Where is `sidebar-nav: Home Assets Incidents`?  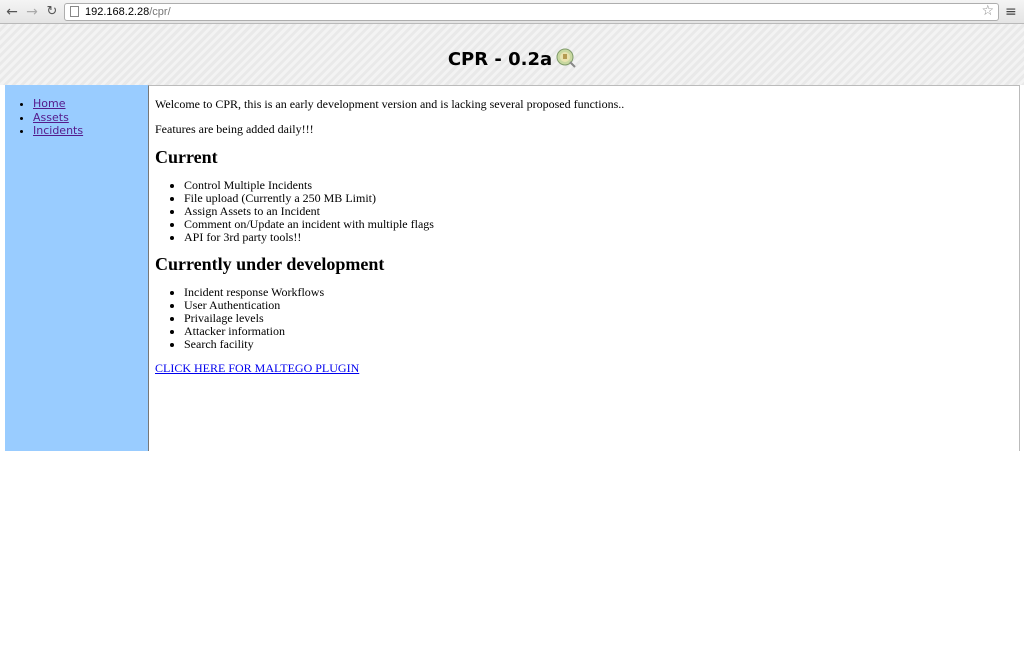 sidebar-nav: Home Assets Incidents is located at coordinates (44, 117).